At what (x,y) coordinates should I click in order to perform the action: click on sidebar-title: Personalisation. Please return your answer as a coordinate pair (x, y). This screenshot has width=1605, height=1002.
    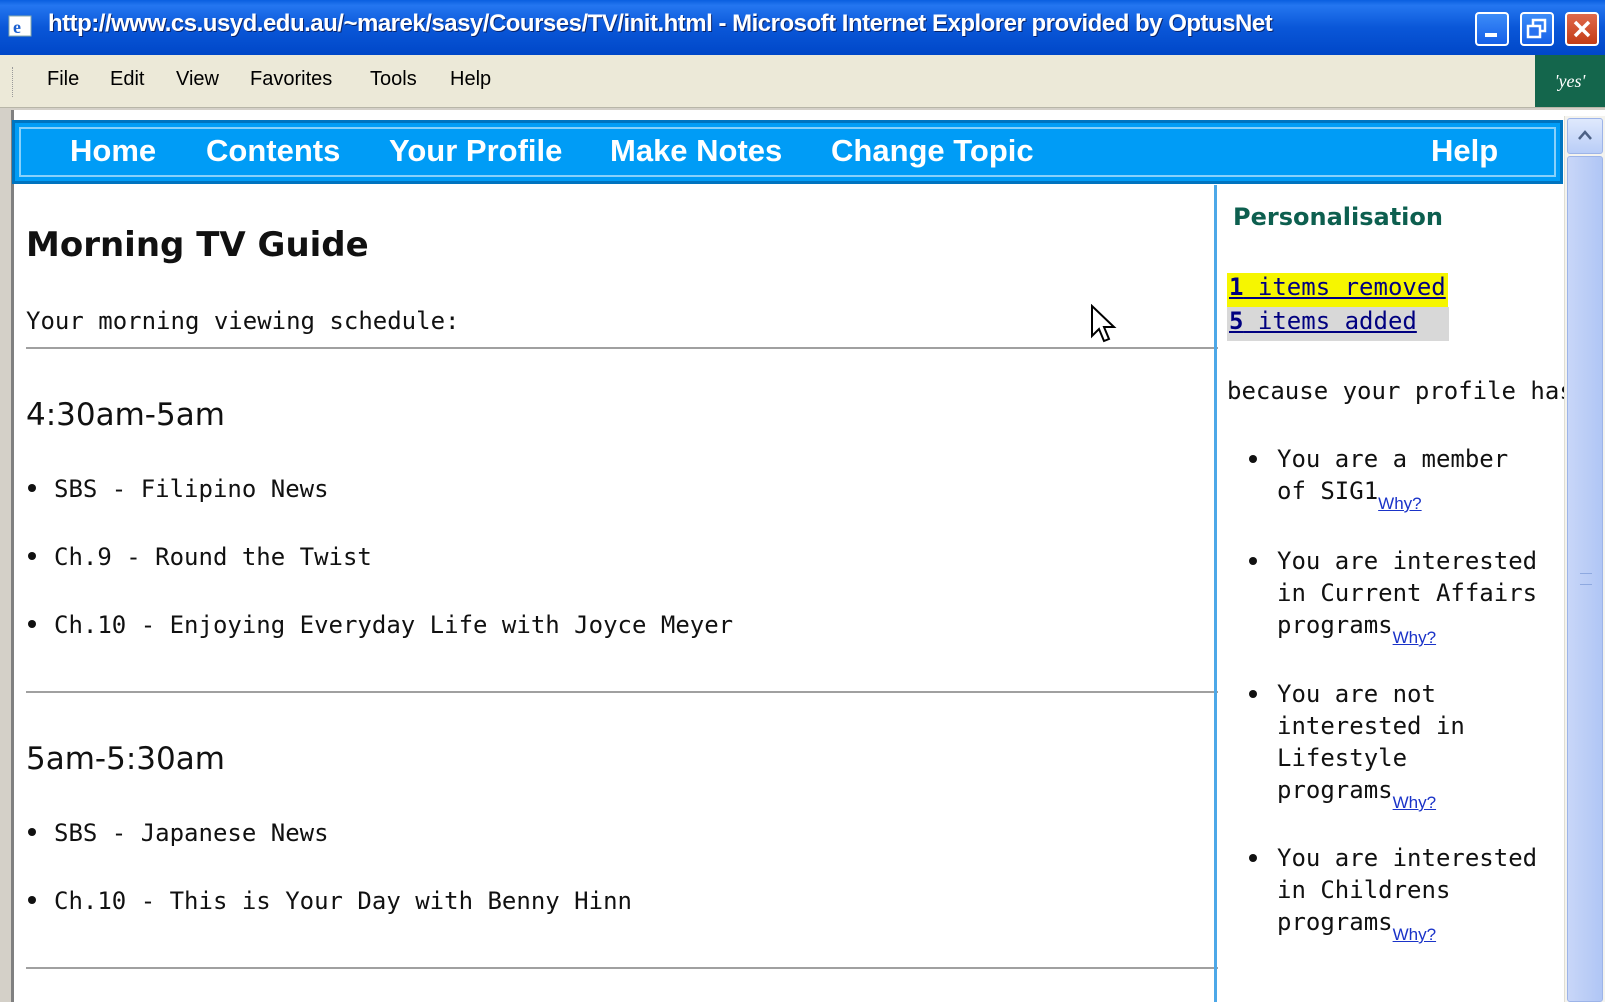
    Looking at the image, I should click on (1338, 217).